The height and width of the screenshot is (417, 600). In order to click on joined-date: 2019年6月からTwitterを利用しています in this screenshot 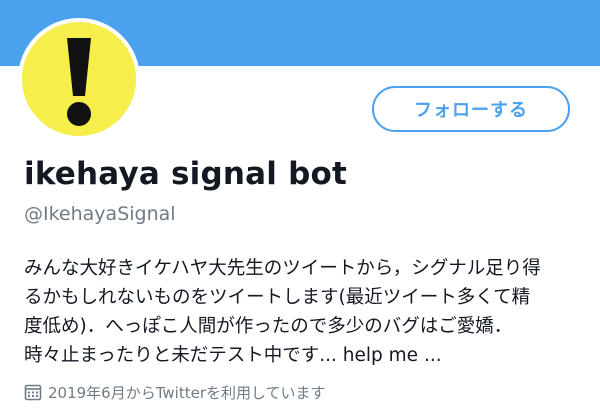, I will do `click(175, 392)`.